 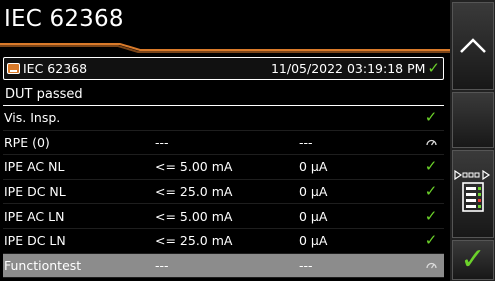 I want to click on test-name: RPE (0), so click(x=27, y=142).